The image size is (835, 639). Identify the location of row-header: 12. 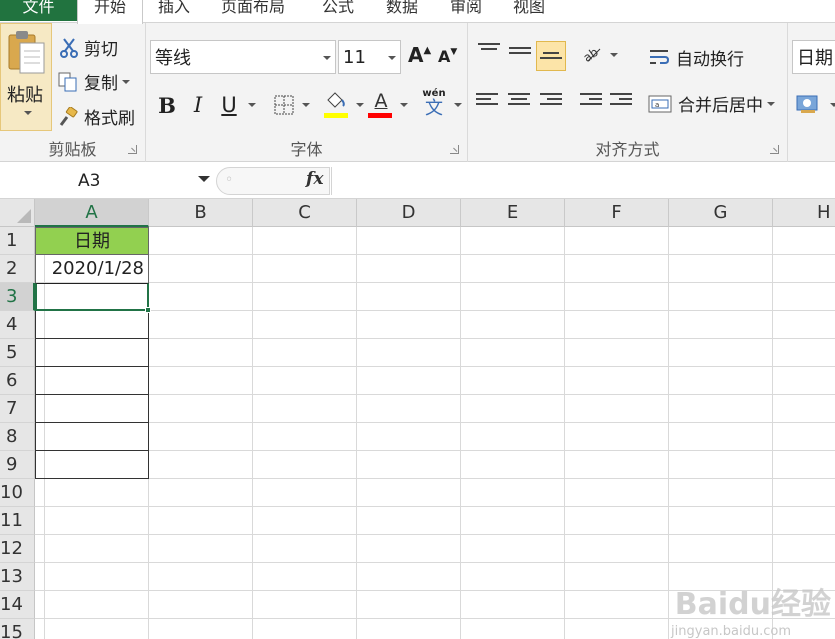
(17, 549).